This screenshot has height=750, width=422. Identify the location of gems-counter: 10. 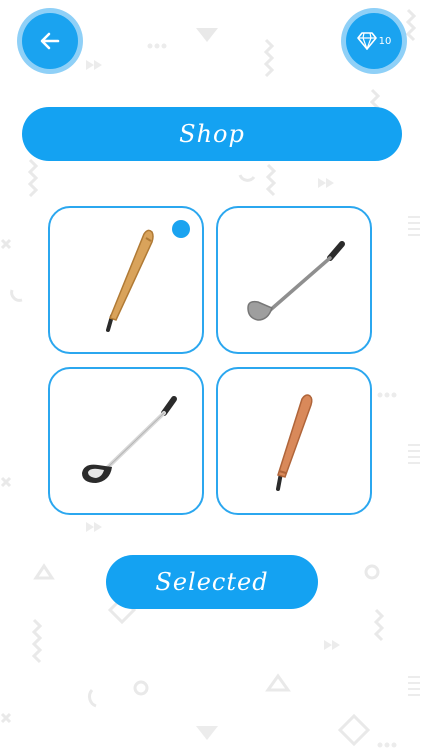
(374, 41).